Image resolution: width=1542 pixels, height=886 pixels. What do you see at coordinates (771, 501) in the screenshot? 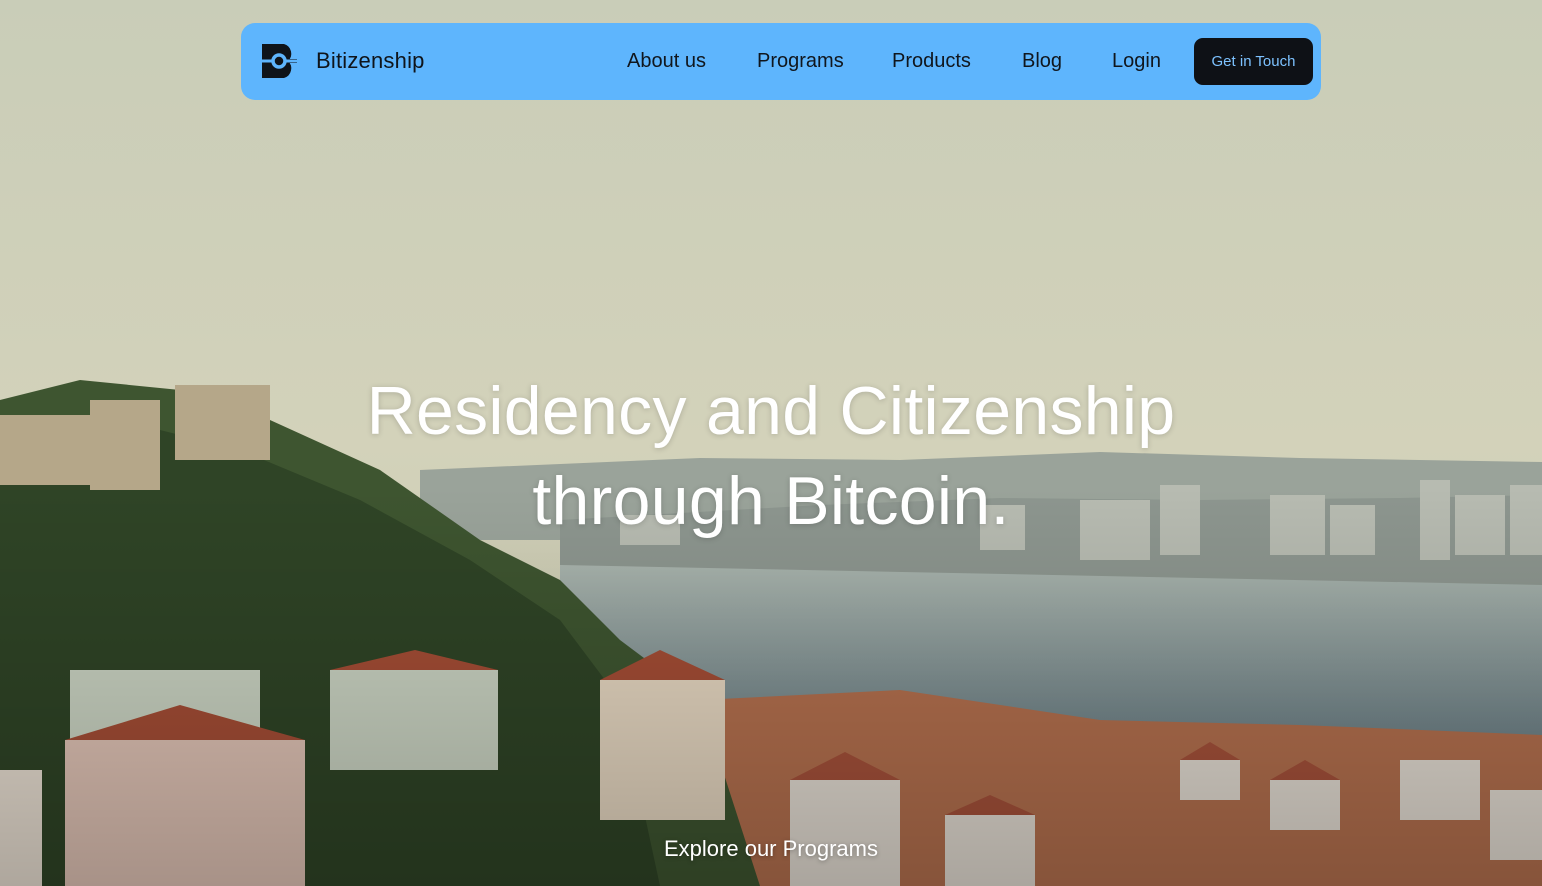
I see `hero-headline-line-2: through Bitcoin.` at bounding box center [771, 501].